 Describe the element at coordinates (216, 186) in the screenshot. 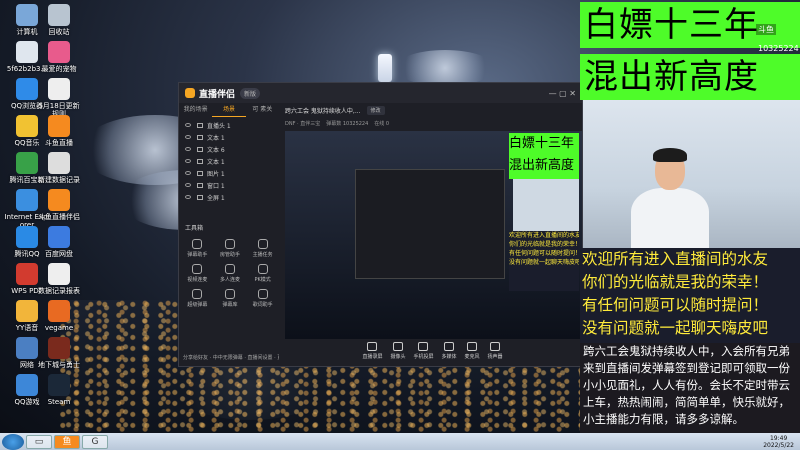

I see `source-label: 窗口 1` at that location.